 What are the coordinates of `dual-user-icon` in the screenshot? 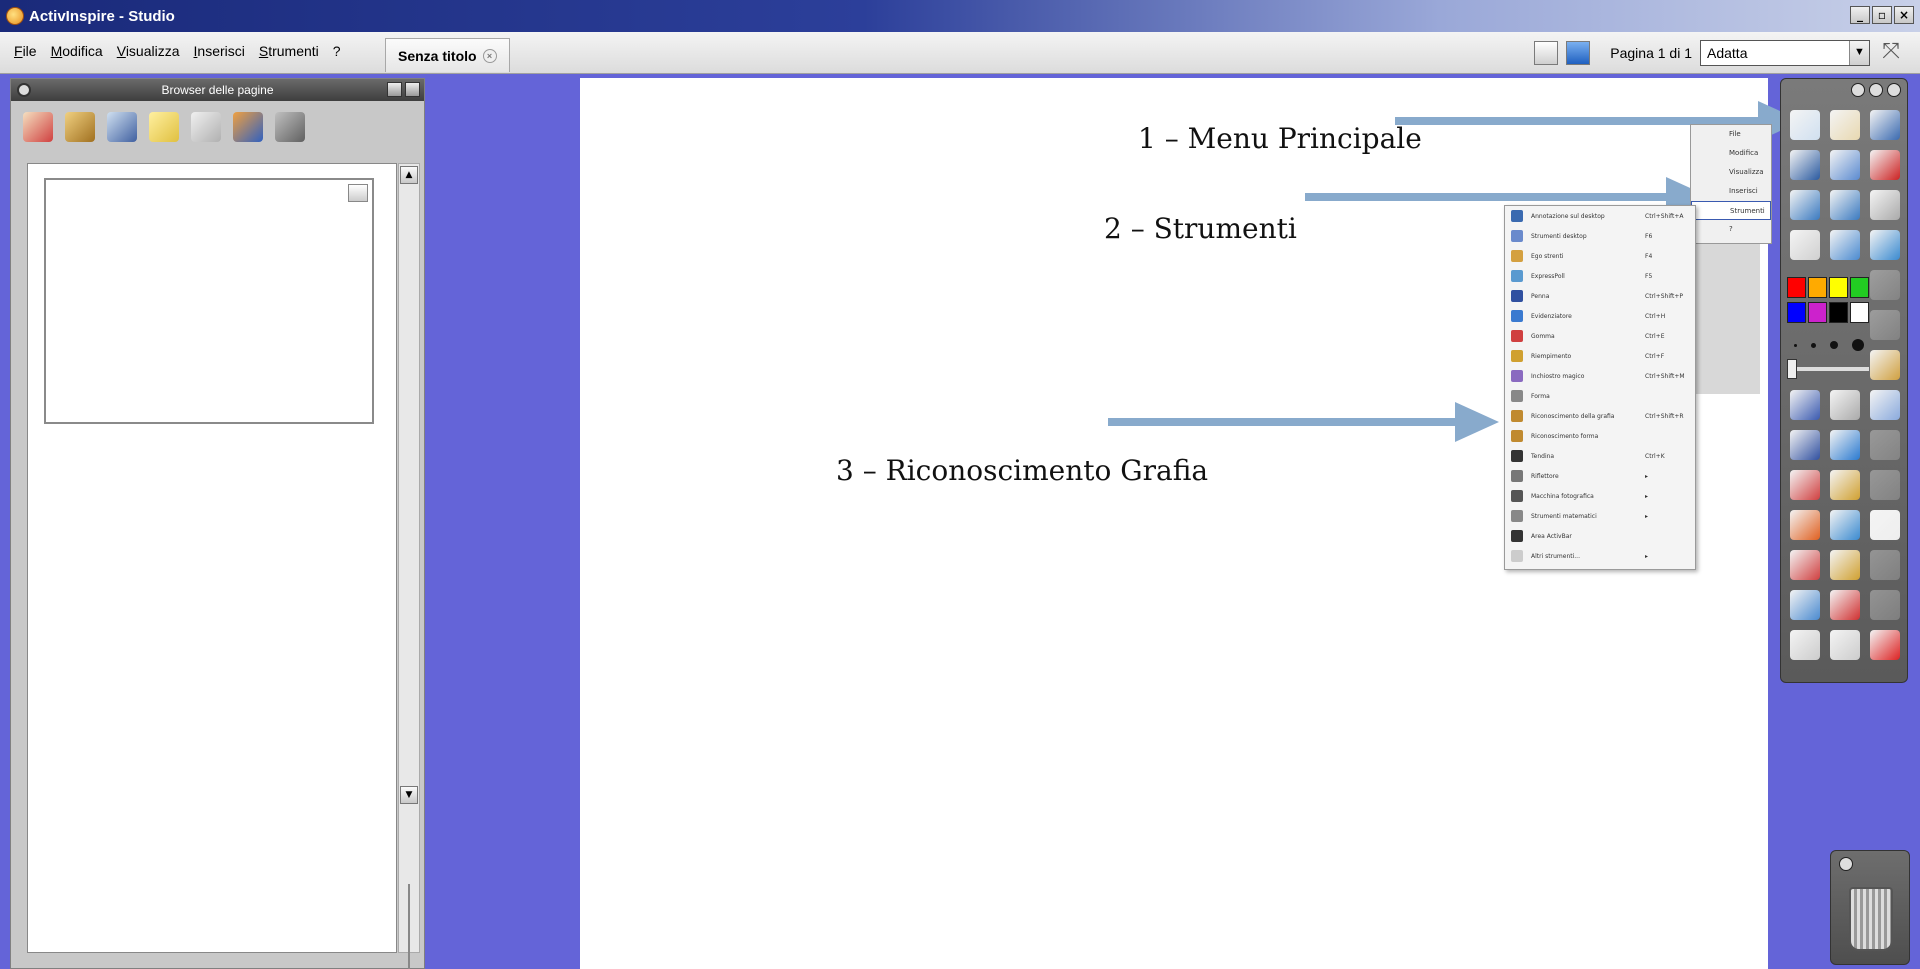 It's located at (1578, 53).